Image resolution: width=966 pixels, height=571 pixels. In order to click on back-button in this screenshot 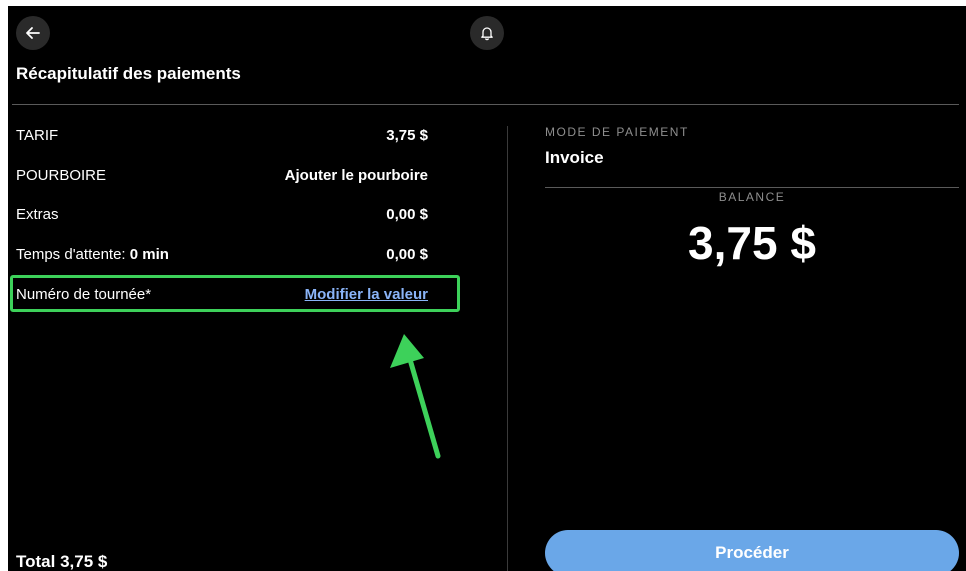, I will do `click(33, 33)`.